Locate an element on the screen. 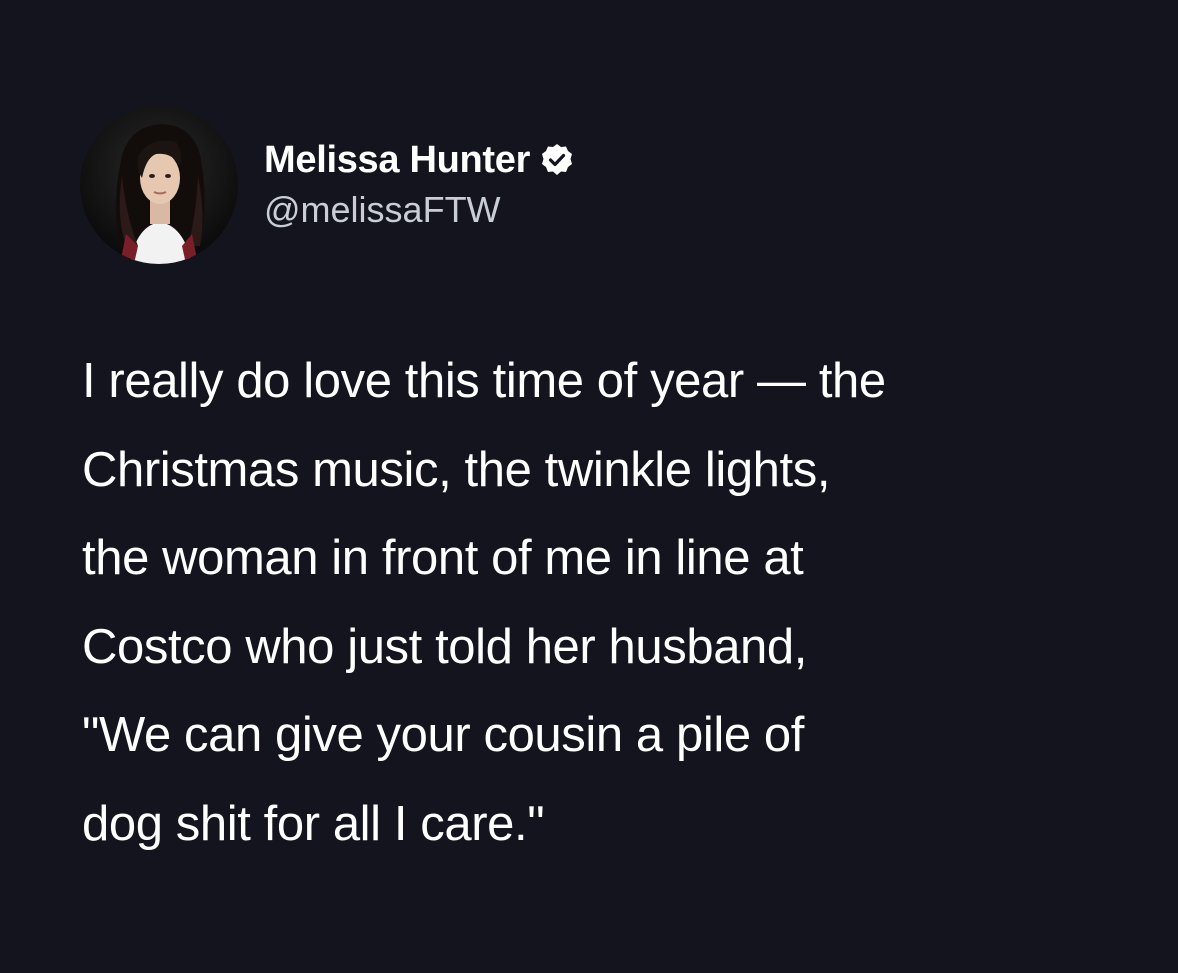 The height and width of the screenshot is (973, 1178). display-name: Melissa Hunter is located at coordinates (397, 160).